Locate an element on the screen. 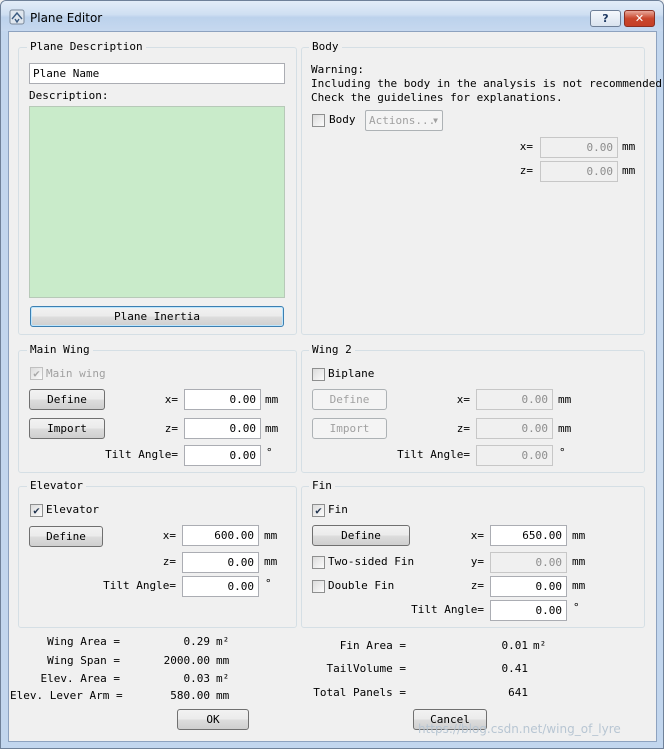 The width and height of the screenshot is (664, 749). body-warning-heading: Warning: is located at coordinates (337, 69).